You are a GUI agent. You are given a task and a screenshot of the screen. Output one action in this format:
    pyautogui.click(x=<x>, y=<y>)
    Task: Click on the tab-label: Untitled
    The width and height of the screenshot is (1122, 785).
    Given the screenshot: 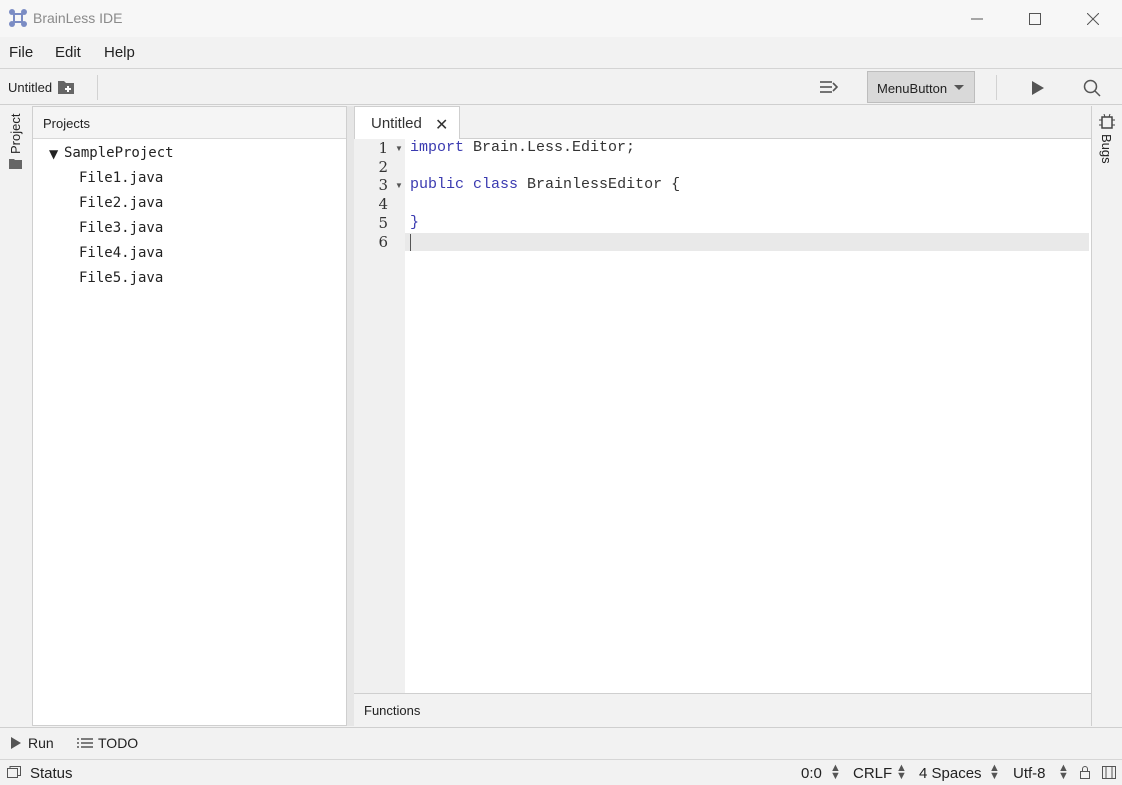 What is the action you would take?
    pyautogui.click(x=396, y=123)
    